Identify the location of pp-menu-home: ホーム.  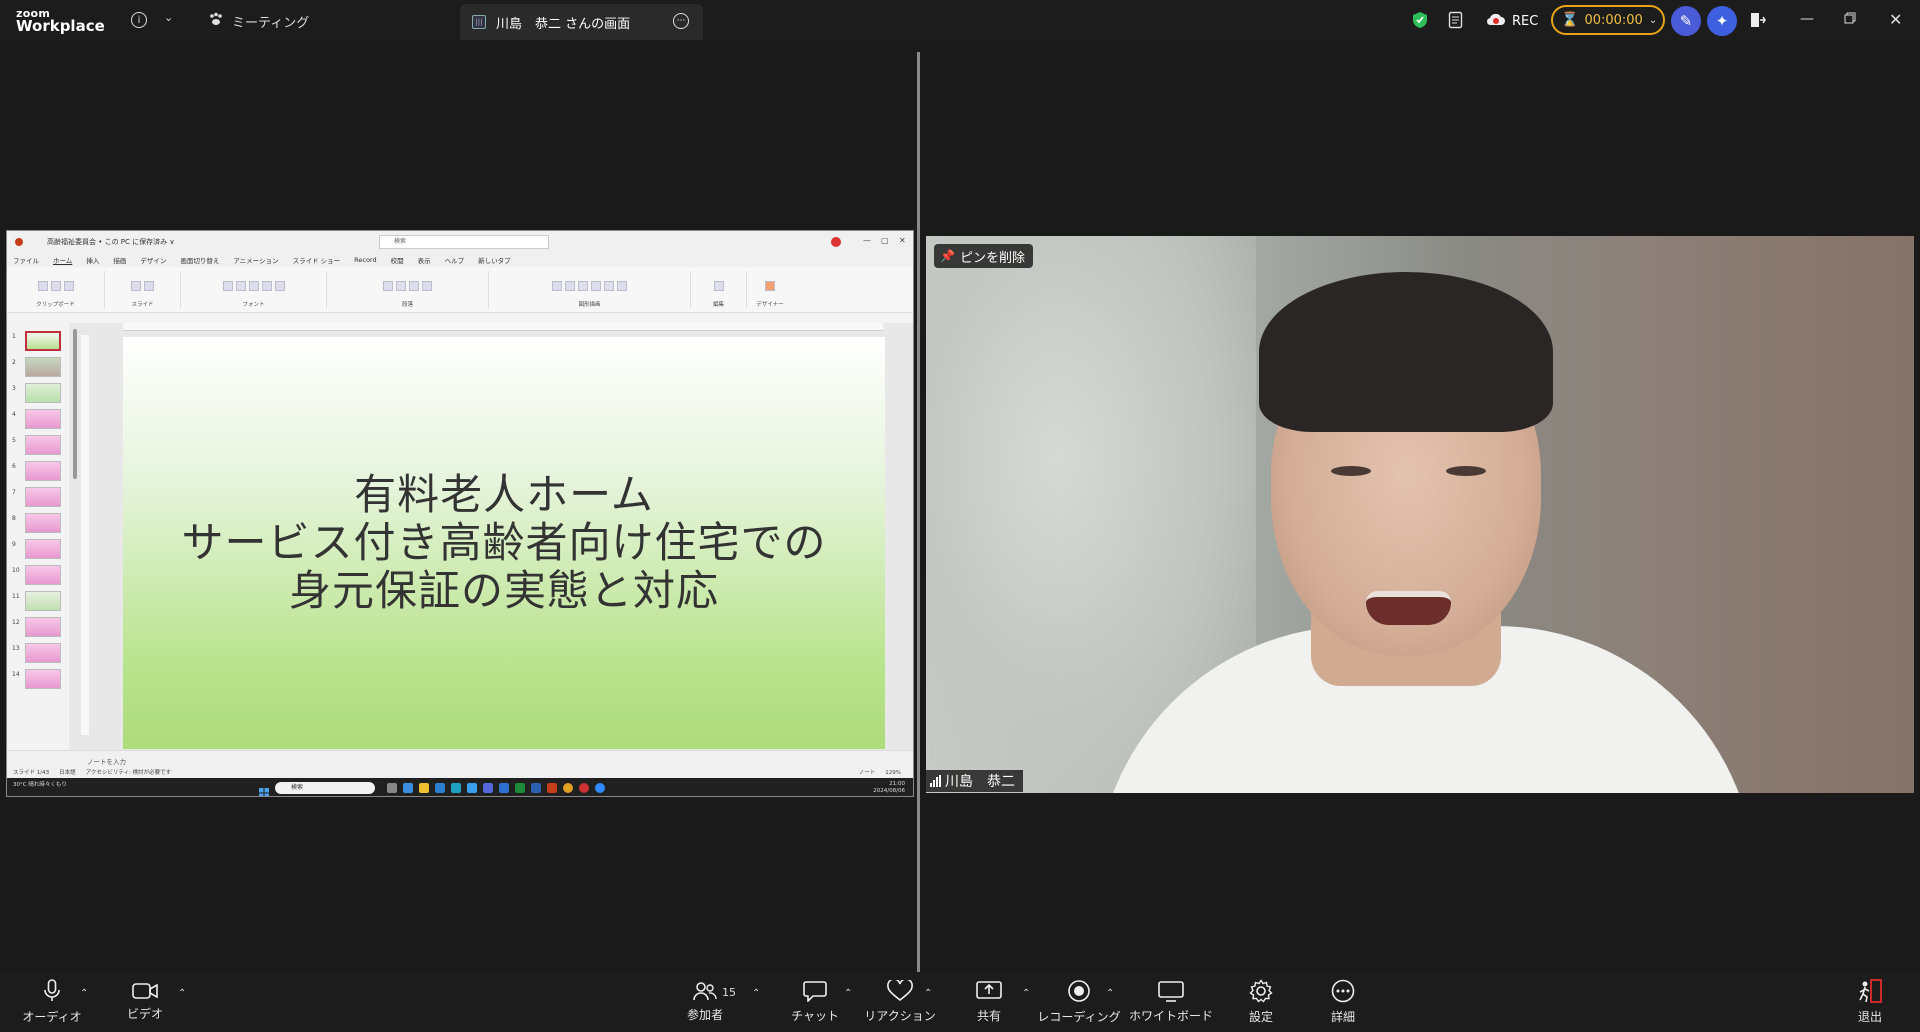
(62, 260).